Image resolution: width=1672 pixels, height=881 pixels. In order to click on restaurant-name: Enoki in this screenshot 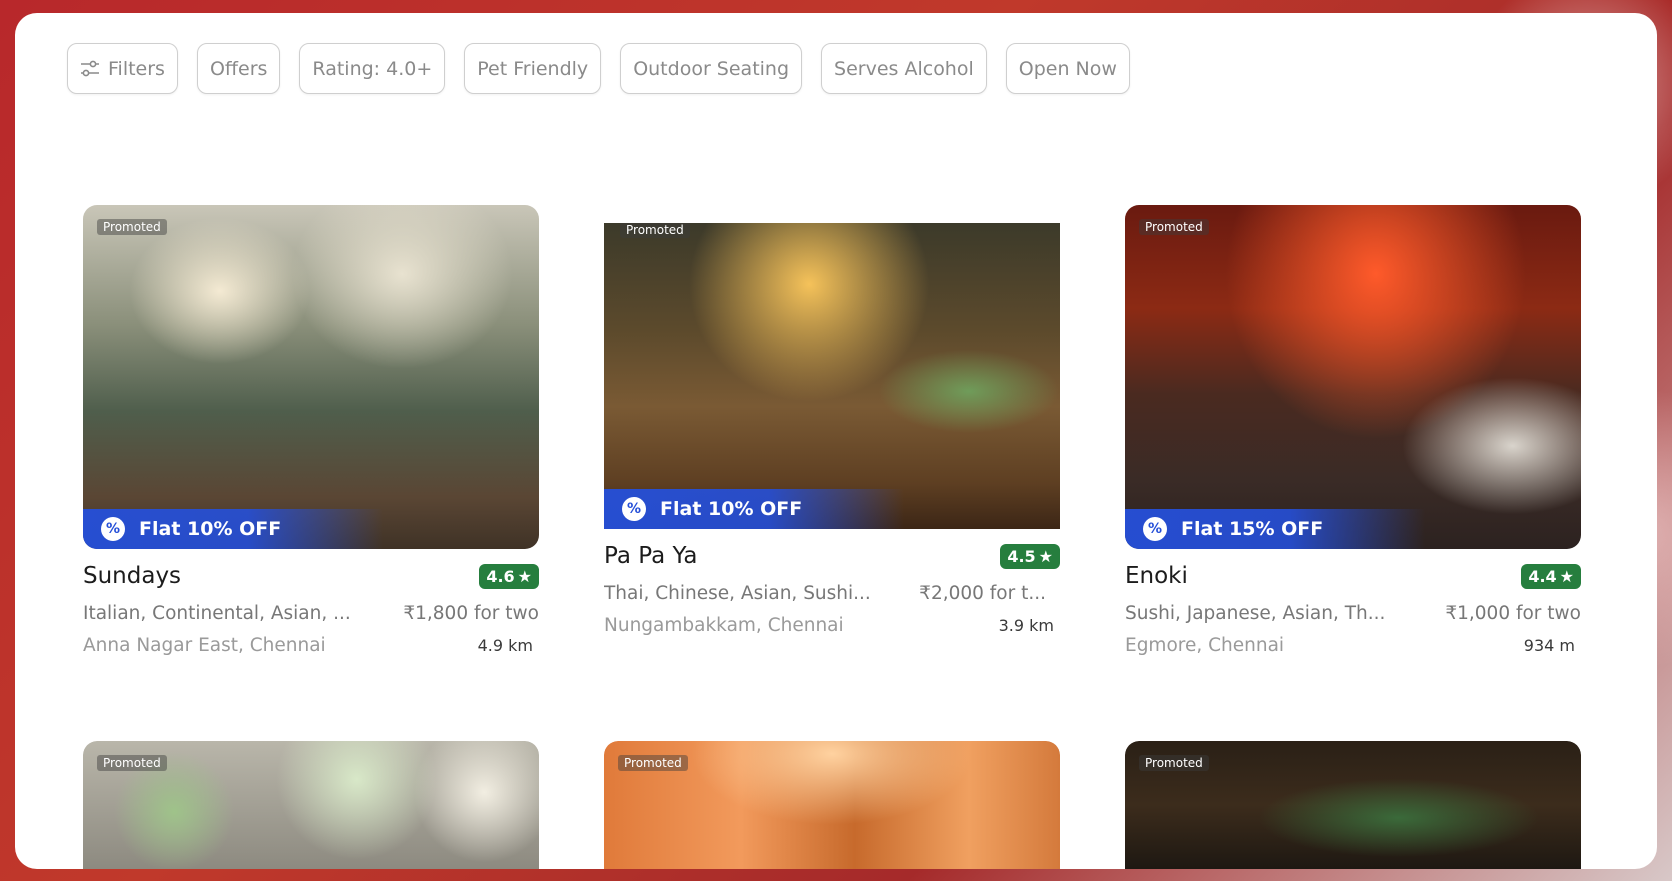, I will do `click(1156, 576)`.